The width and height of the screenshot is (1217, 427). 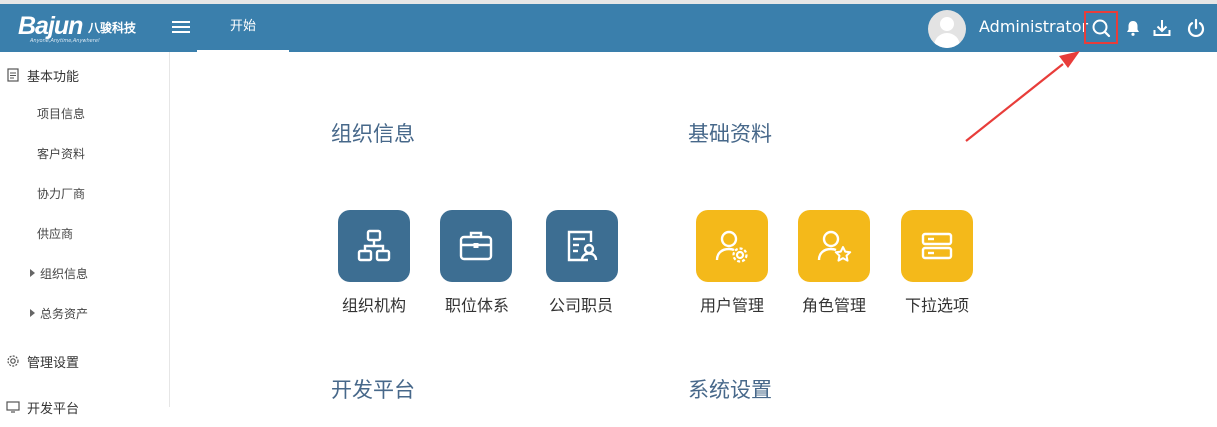 I want to click on brand-cn-name: 八骏科技, so click(x=112, y=28).